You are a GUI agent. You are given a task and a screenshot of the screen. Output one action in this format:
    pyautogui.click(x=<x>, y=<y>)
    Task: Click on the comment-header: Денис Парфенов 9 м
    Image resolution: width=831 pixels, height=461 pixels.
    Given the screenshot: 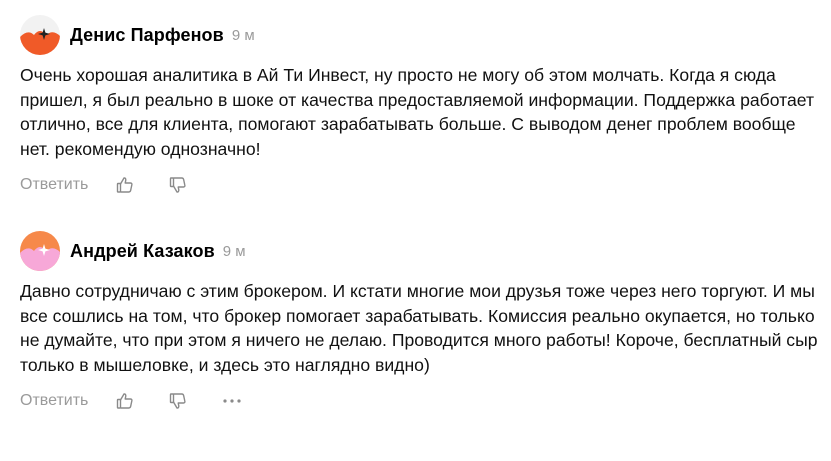 What is the action you would take?
    pyautogui.click(x=420, y=35)
    